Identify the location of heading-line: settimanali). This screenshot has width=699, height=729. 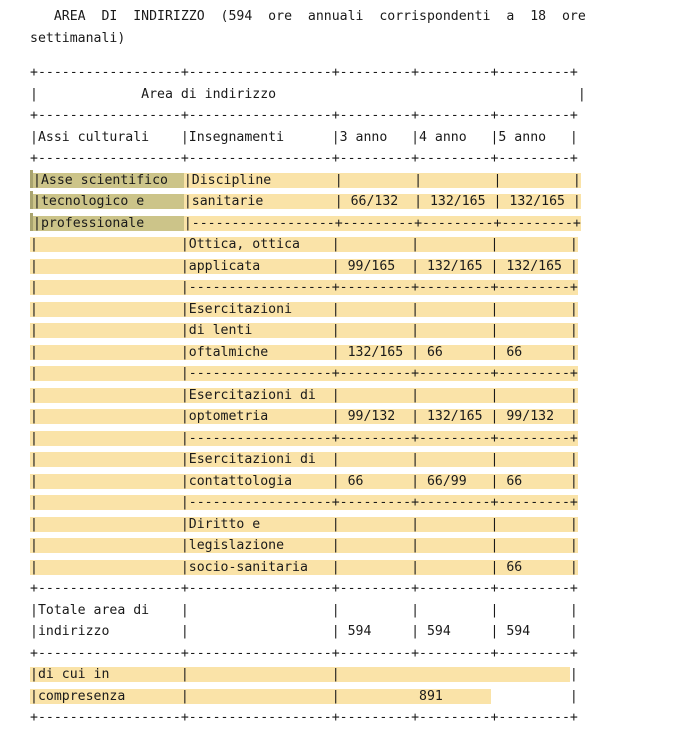
(78, 38).